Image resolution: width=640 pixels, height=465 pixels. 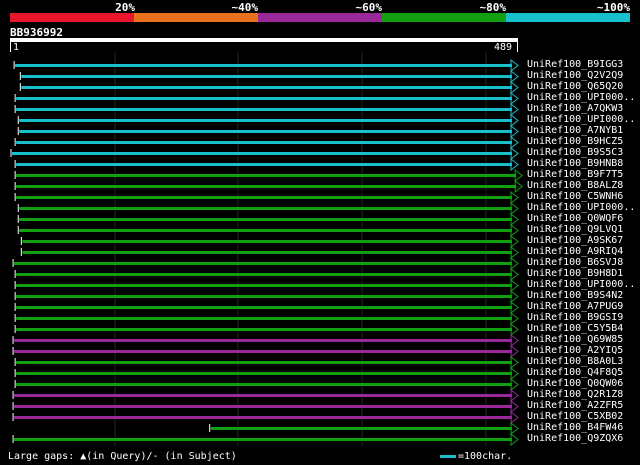 What do you see at coordinates (575, 317) in the screenshot?
I see `hit-label: UniRef100_B9GSI9` at bounding box center [575, 317].